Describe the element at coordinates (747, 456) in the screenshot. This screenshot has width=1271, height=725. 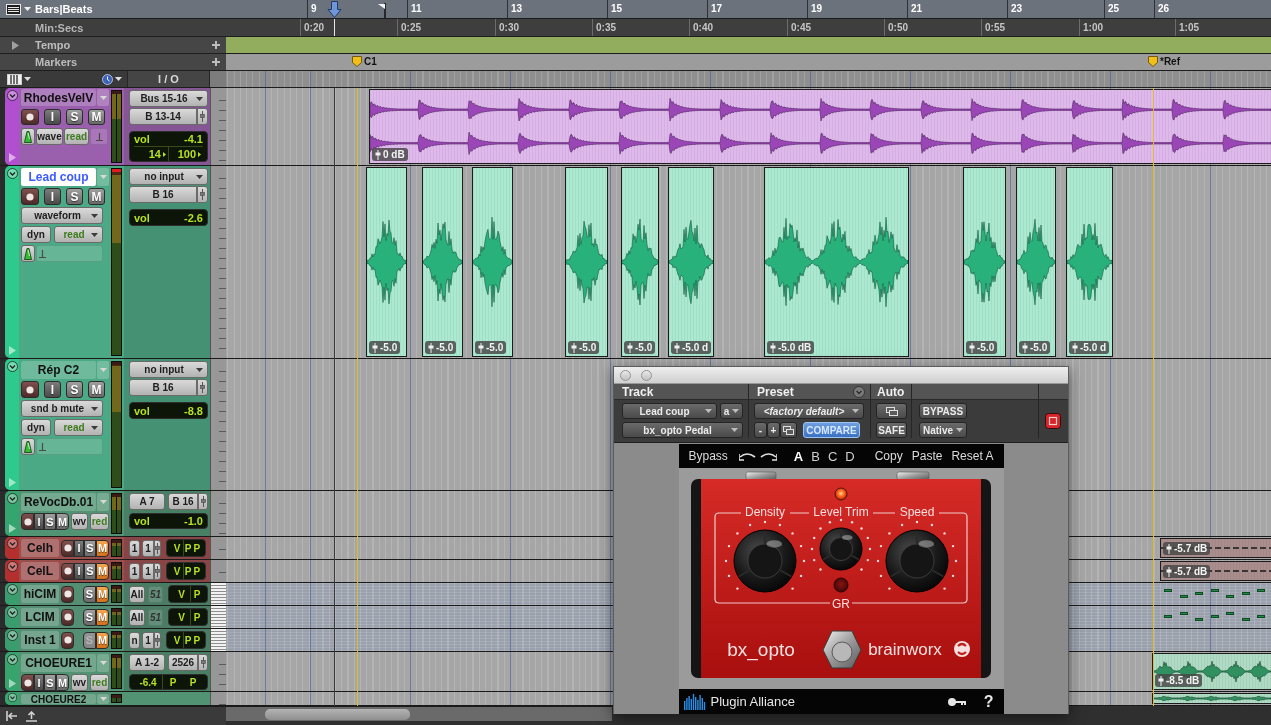
I see `undo-icon` at that location.